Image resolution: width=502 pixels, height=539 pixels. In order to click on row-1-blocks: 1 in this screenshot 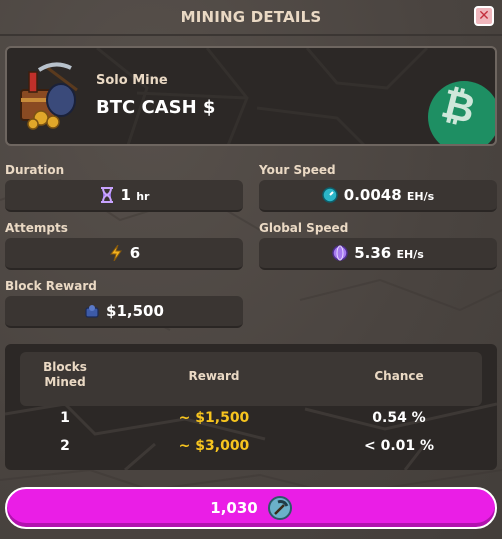, I will do `click(65, 418)`.